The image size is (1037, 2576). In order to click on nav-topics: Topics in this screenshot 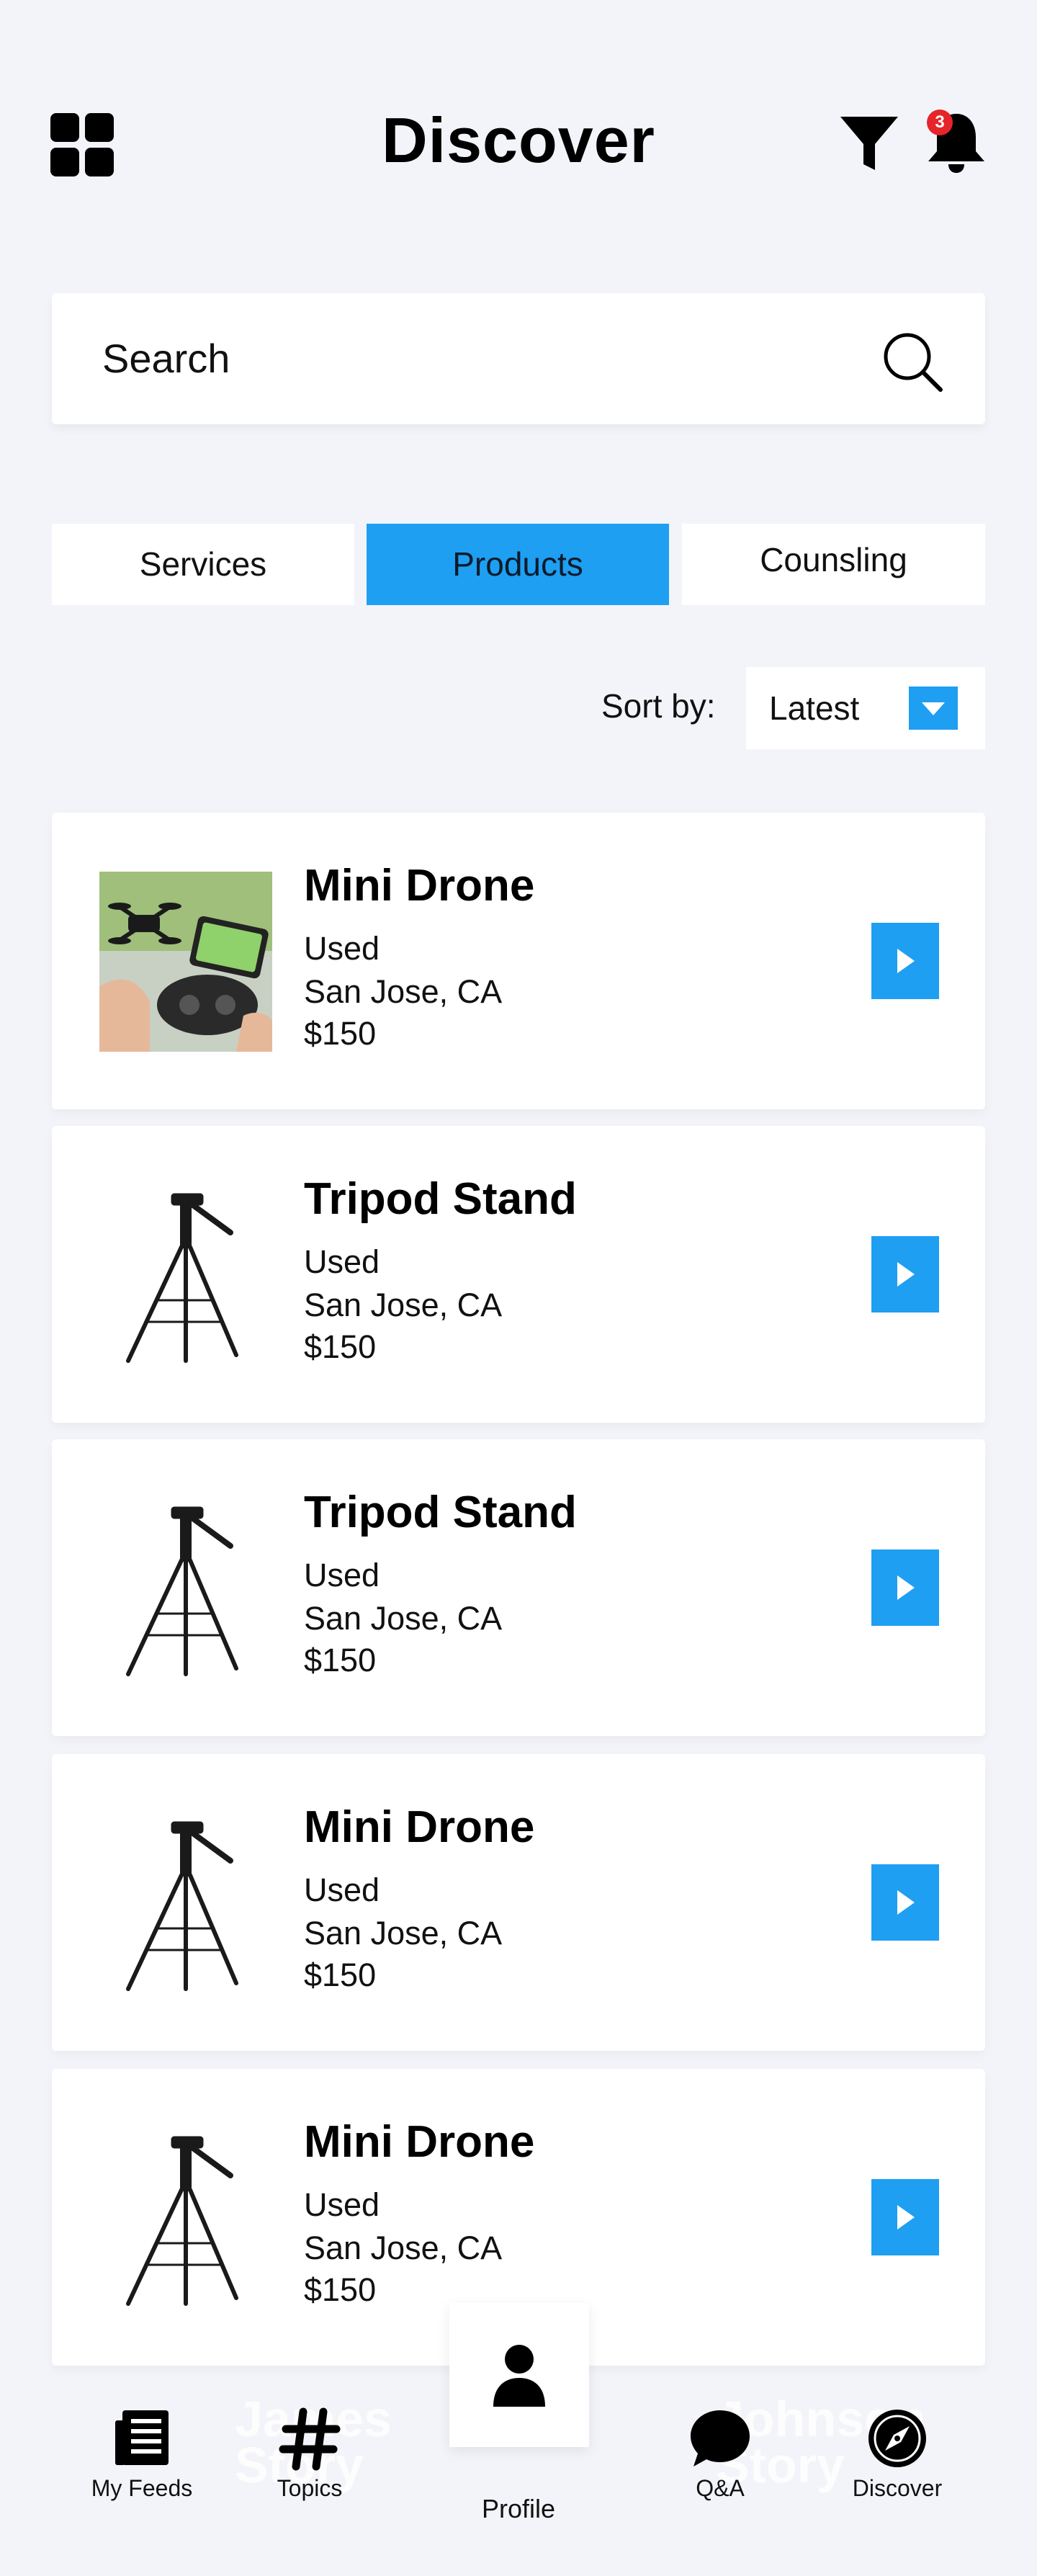, I will do `click(310, 2454)`.